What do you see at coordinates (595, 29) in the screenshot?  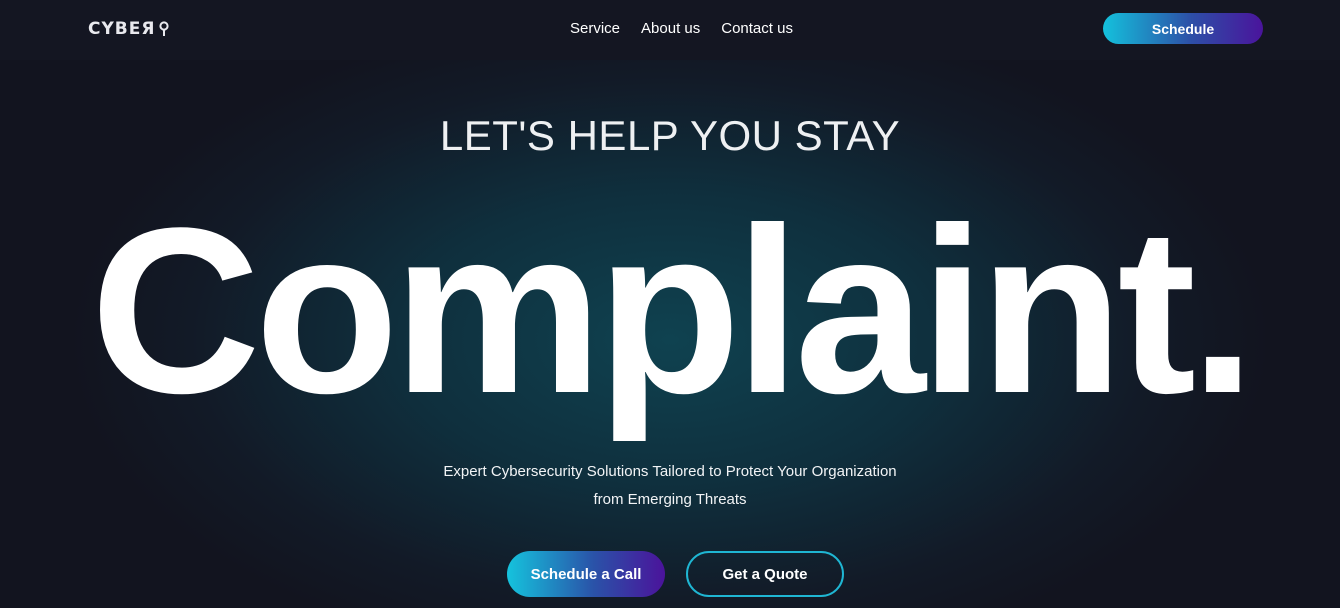 I see `nav-link-service: Service` at bounding box center [595, 29].